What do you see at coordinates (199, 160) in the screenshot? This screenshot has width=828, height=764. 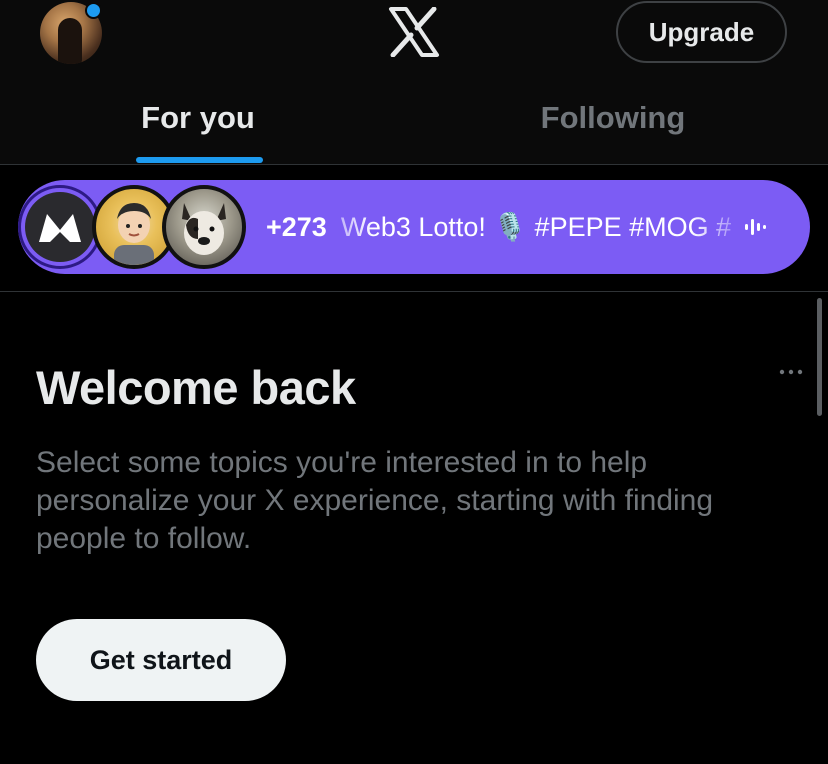 I see `selected-tab-indicator` at bounding box center [199, 160].